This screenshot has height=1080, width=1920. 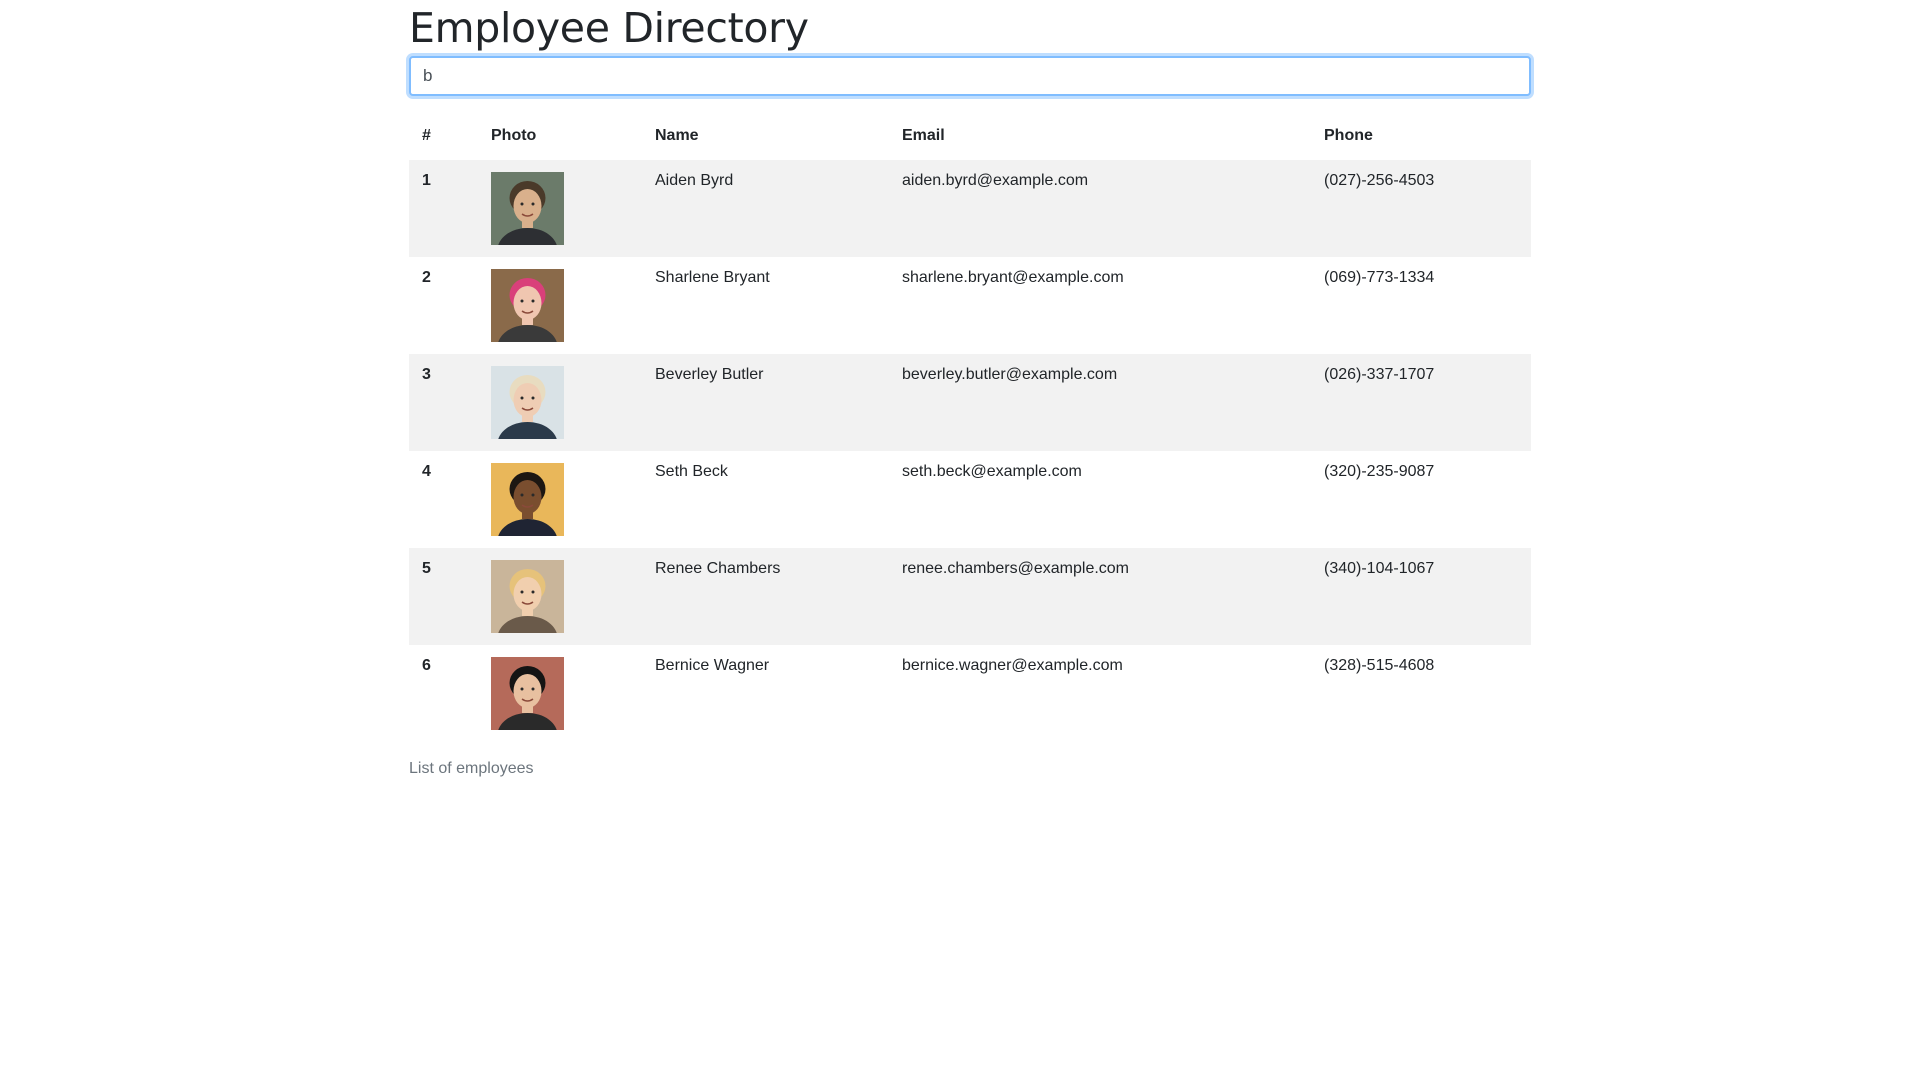 I want to click on employee-phone: (026)-337-1707, so click(x=1379, y=374).